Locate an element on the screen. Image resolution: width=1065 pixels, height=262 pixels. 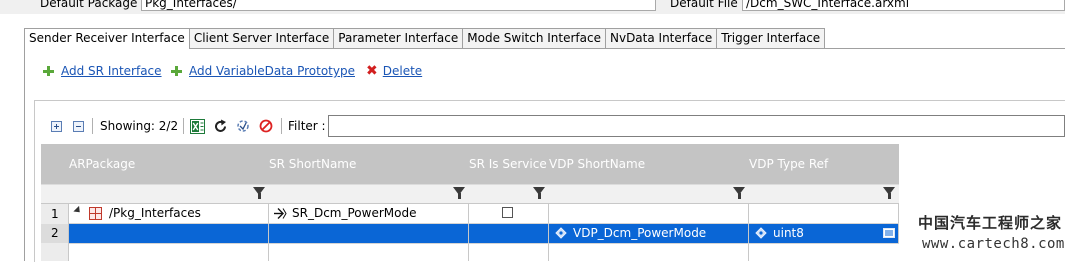
sr-interface-icon is located at coordinates (280, 213).